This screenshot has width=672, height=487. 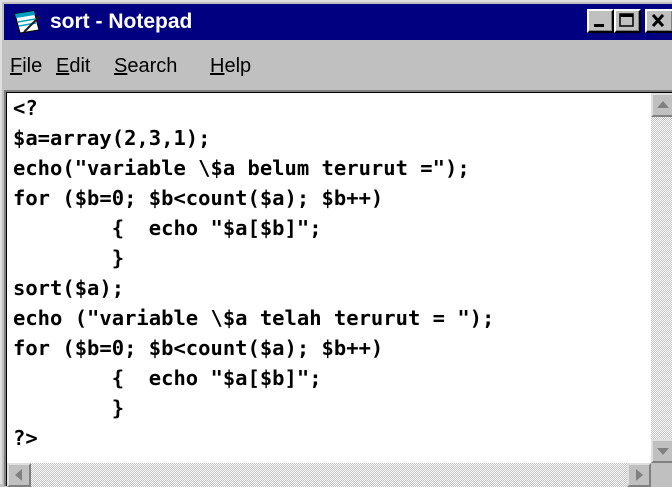 What do you see at coordinates (27, 22) in the screenshot?
I see `notepad-icon` at bounding box center [27, 22].